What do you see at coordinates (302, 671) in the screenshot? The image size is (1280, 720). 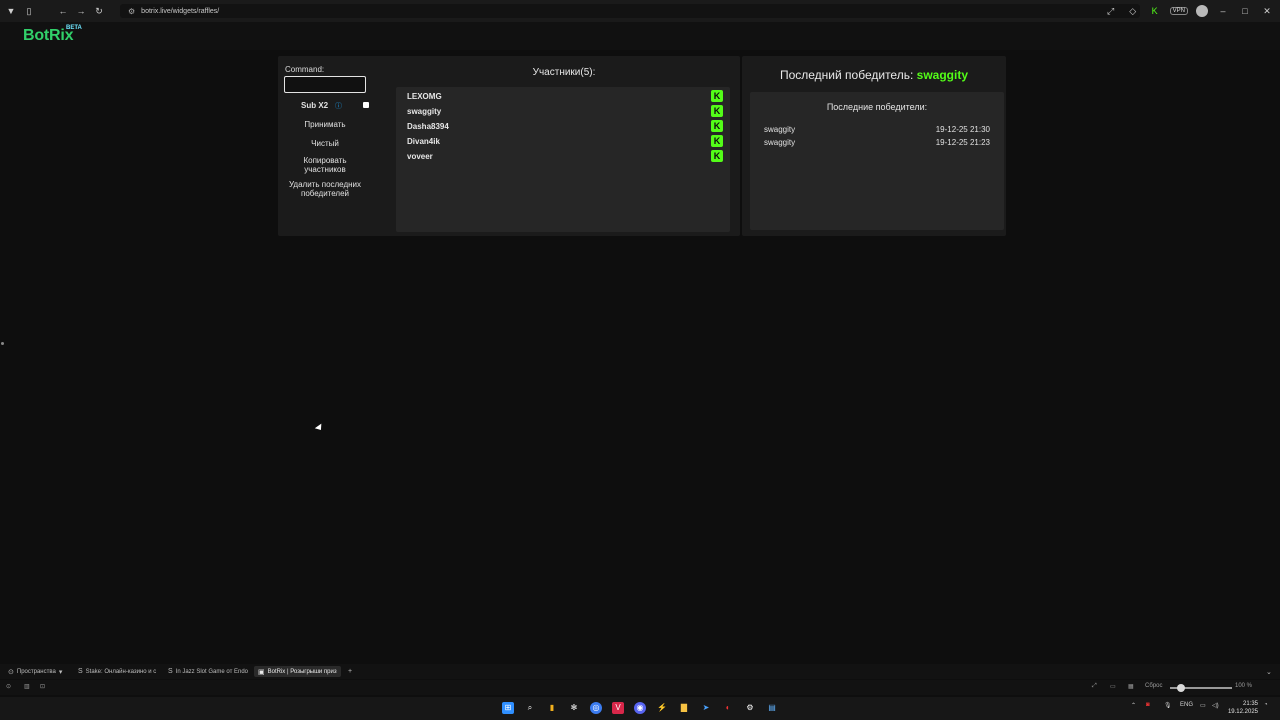 I see `tab-label: BotRix | Розыгрыши приз` at bounding box center [302, 671].